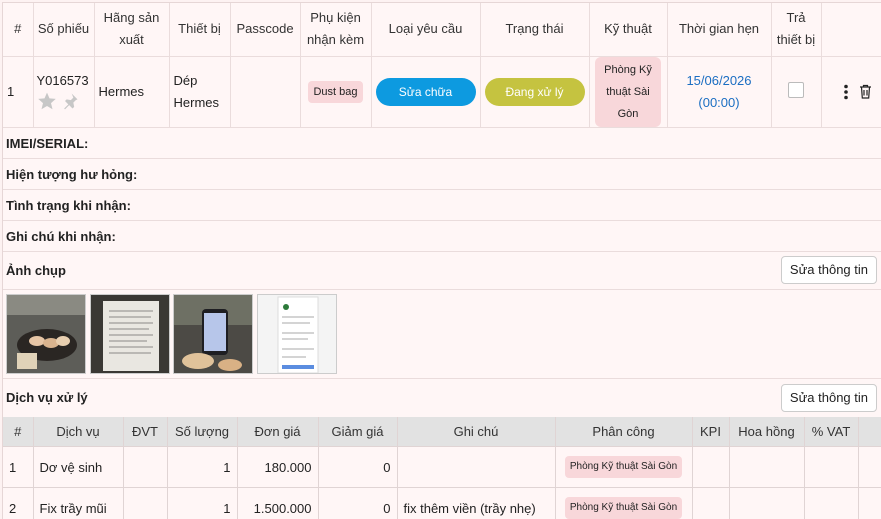 This screenshot has width=881, height=519. I want to click on accessory-badge: Dust bag, so click(335, 91).